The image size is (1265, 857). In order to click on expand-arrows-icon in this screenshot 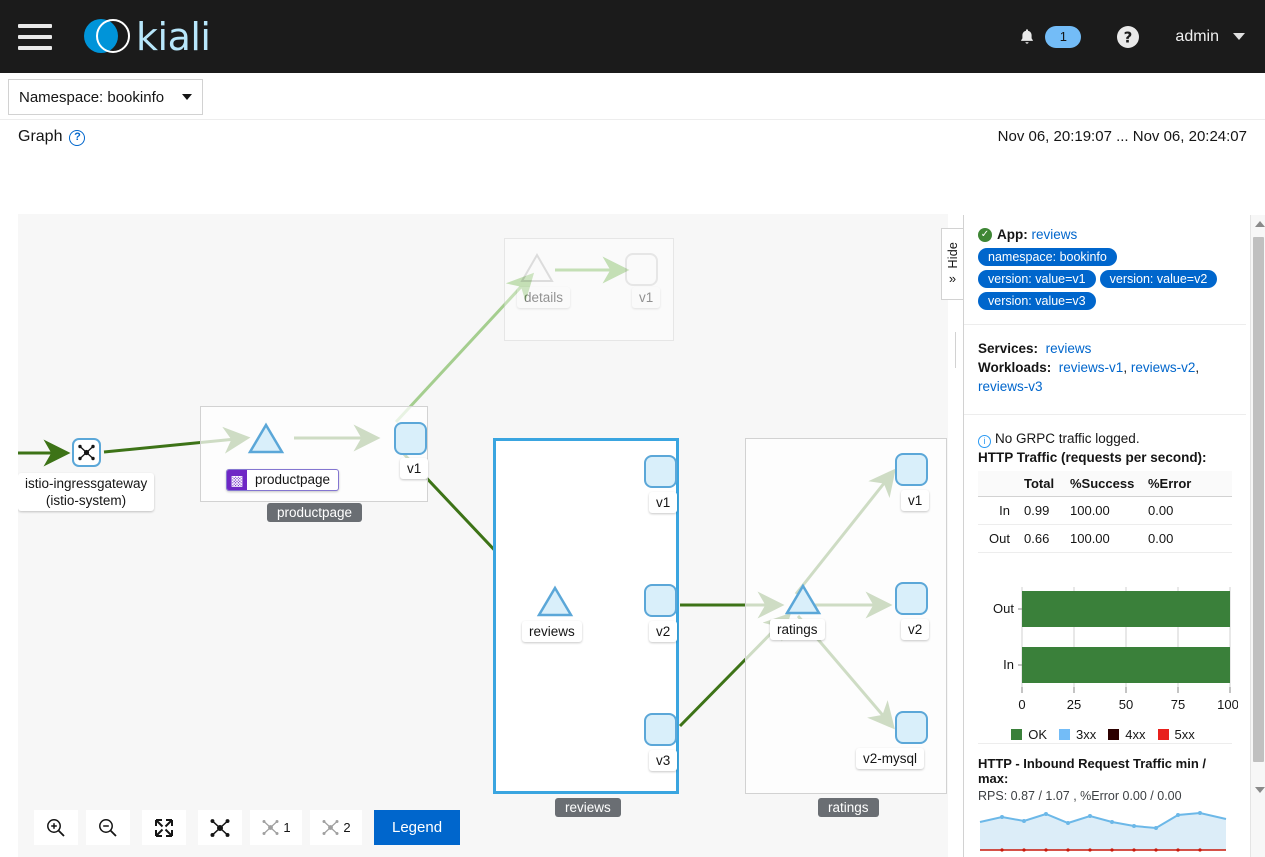, I will do `click(164, 827)`.